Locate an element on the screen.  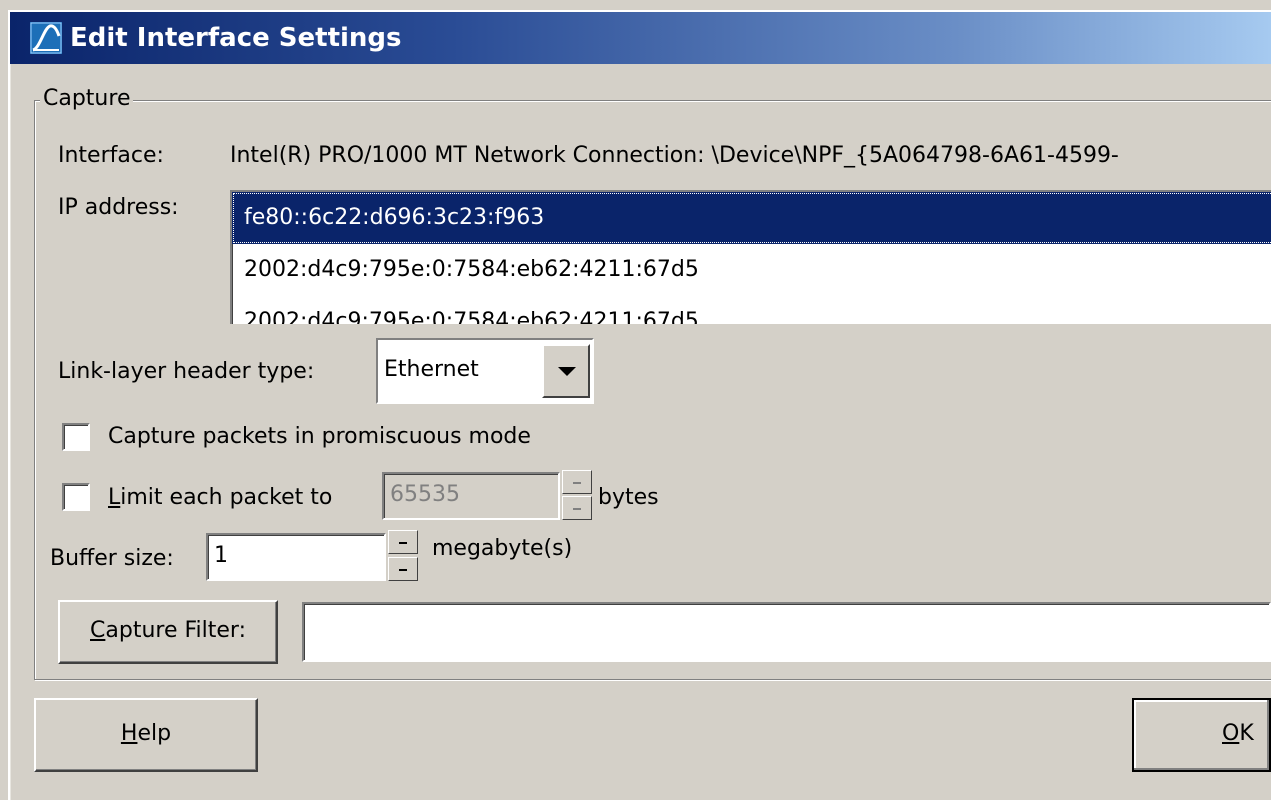
chevron-down-icon is located at coordinates (567, 371).